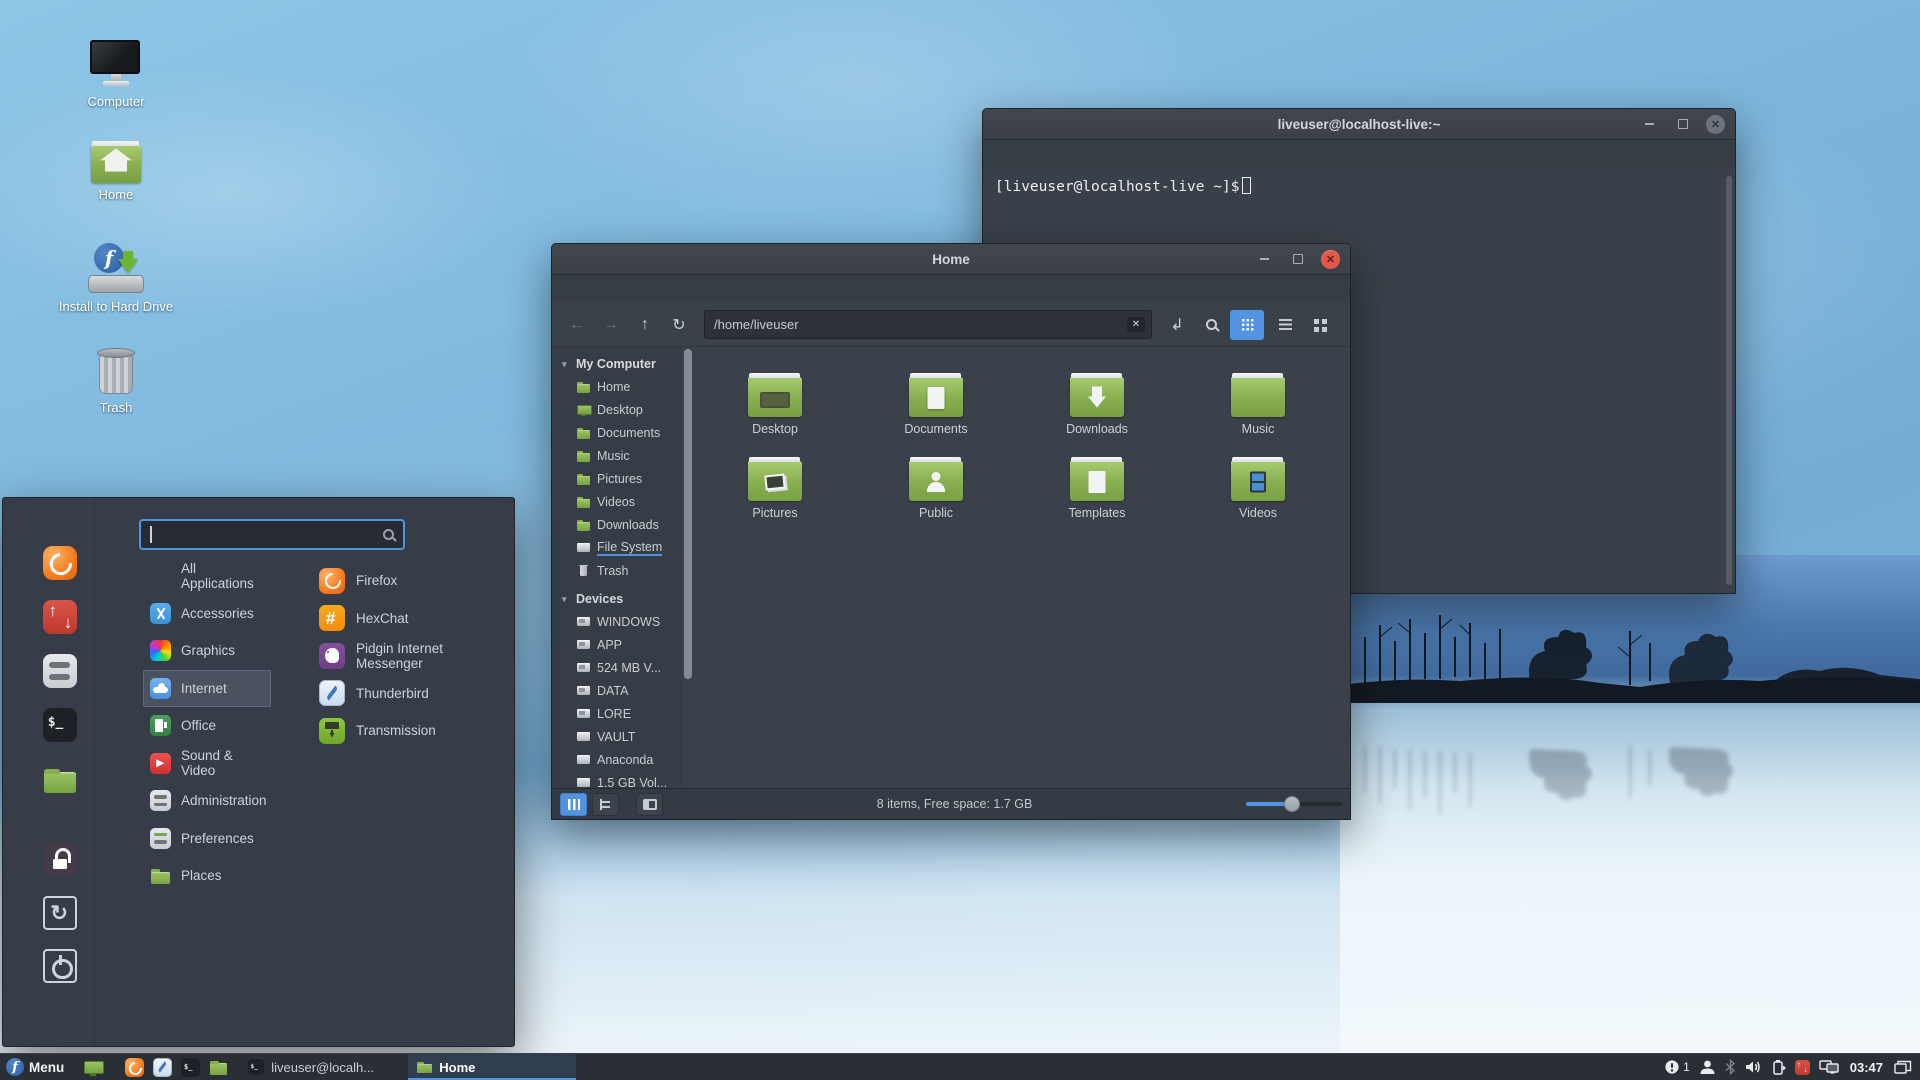 The height and width of the screenshot is (1080, 1920). What do you see at coordinates (1247, 324) in the screenshot?
I see `icon-view-button` at bounding box center [1247, 324].